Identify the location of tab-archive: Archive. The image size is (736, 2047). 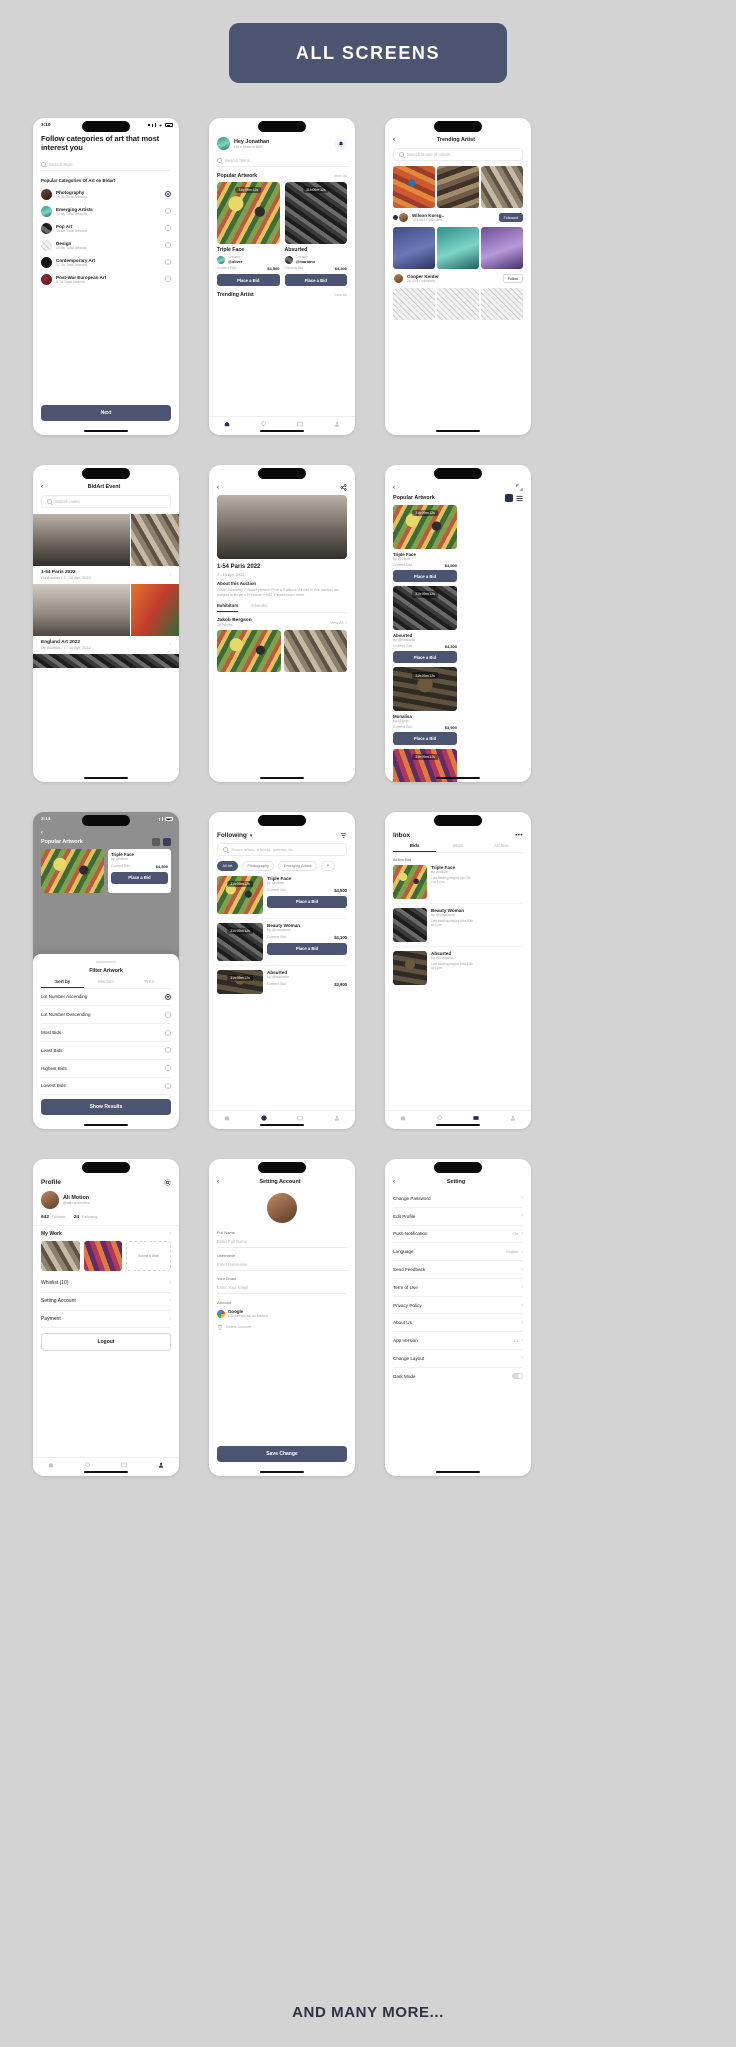
(501, 847).